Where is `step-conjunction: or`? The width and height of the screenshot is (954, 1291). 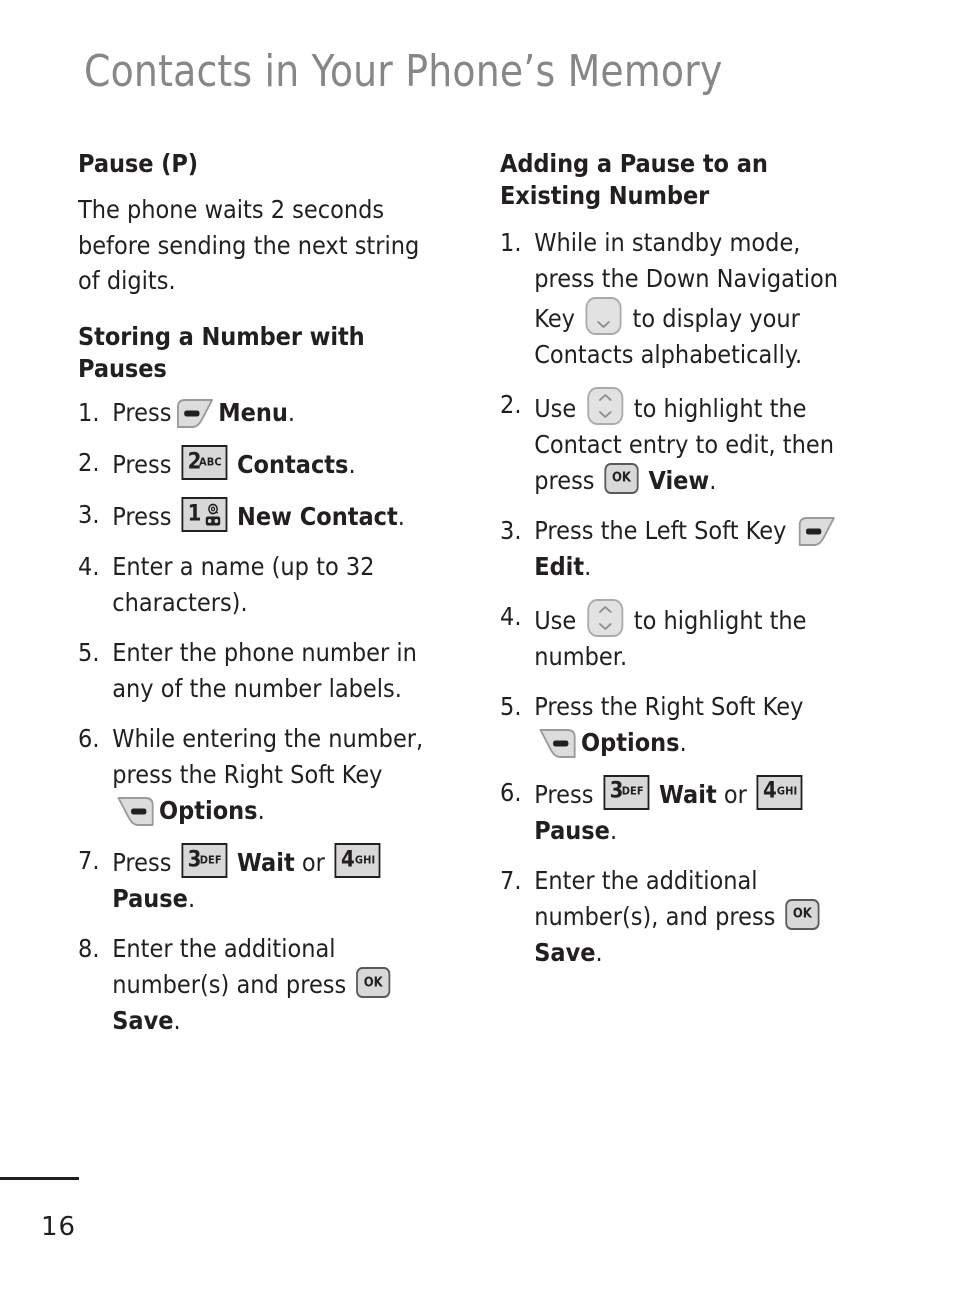 step-conjunction: or is located at coordinates (313, 863).